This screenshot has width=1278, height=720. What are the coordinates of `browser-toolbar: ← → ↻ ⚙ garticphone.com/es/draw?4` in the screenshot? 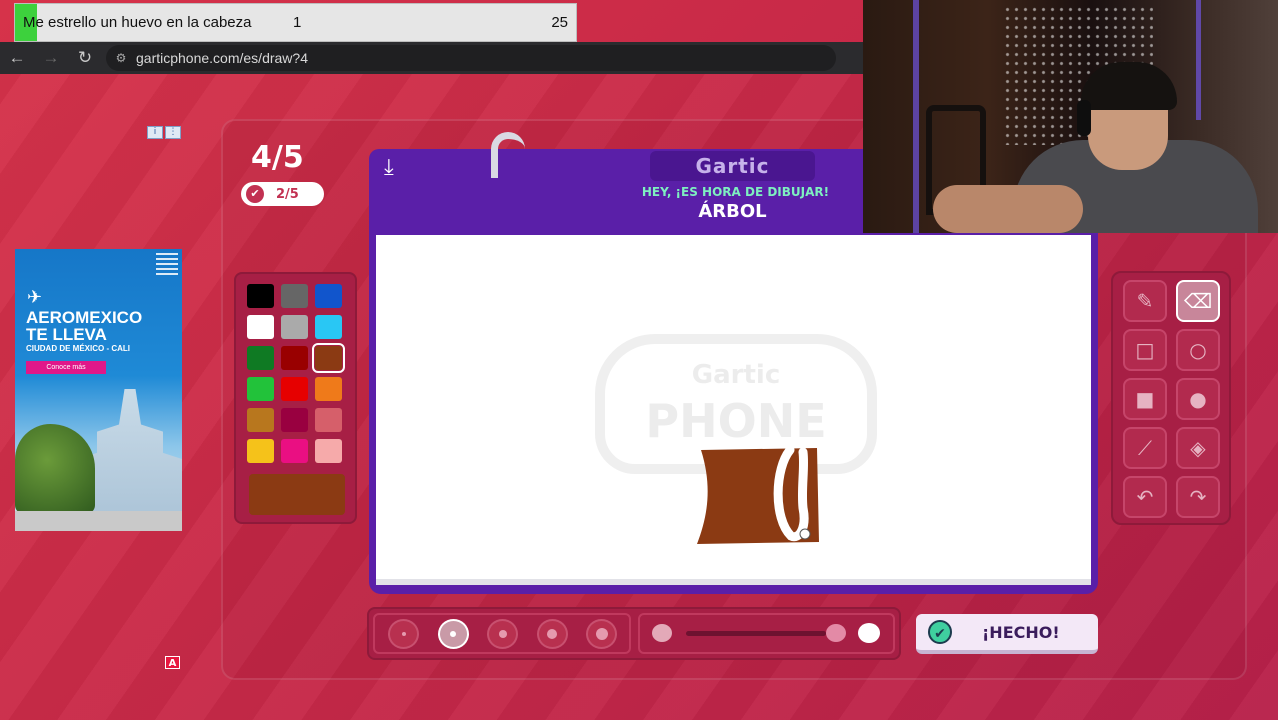 It's located at (431, 58).